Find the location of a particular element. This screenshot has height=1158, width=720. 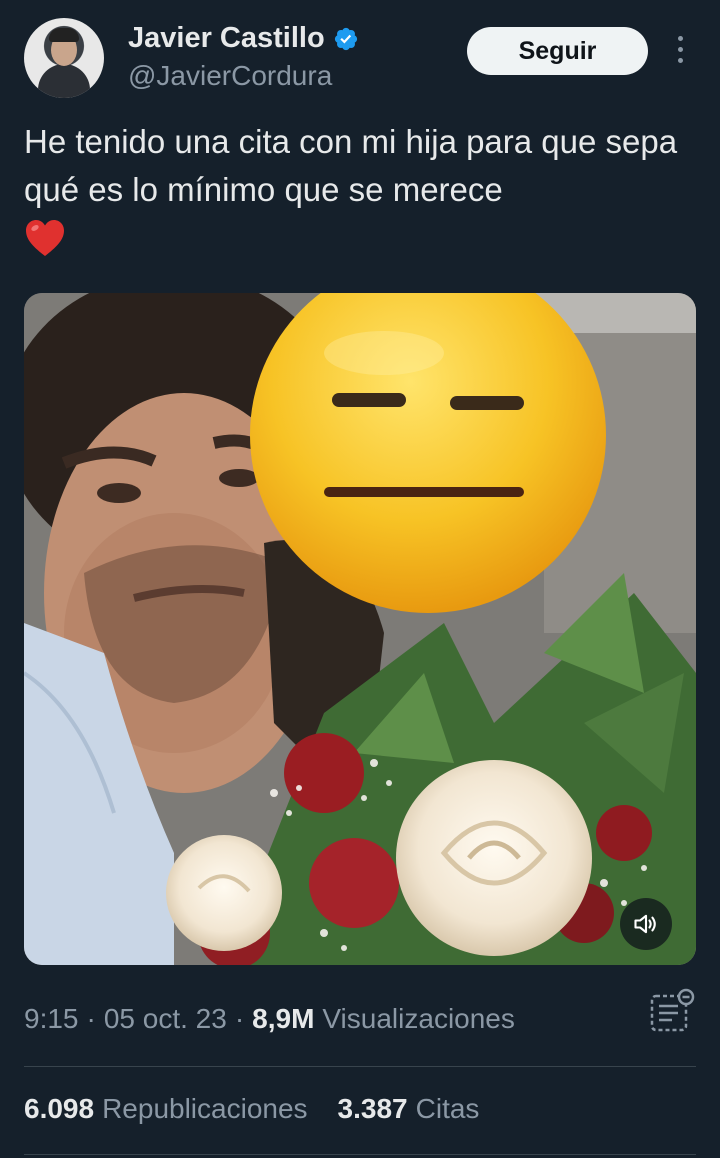

verified-badge-icon is located at coordinates (345, 38).